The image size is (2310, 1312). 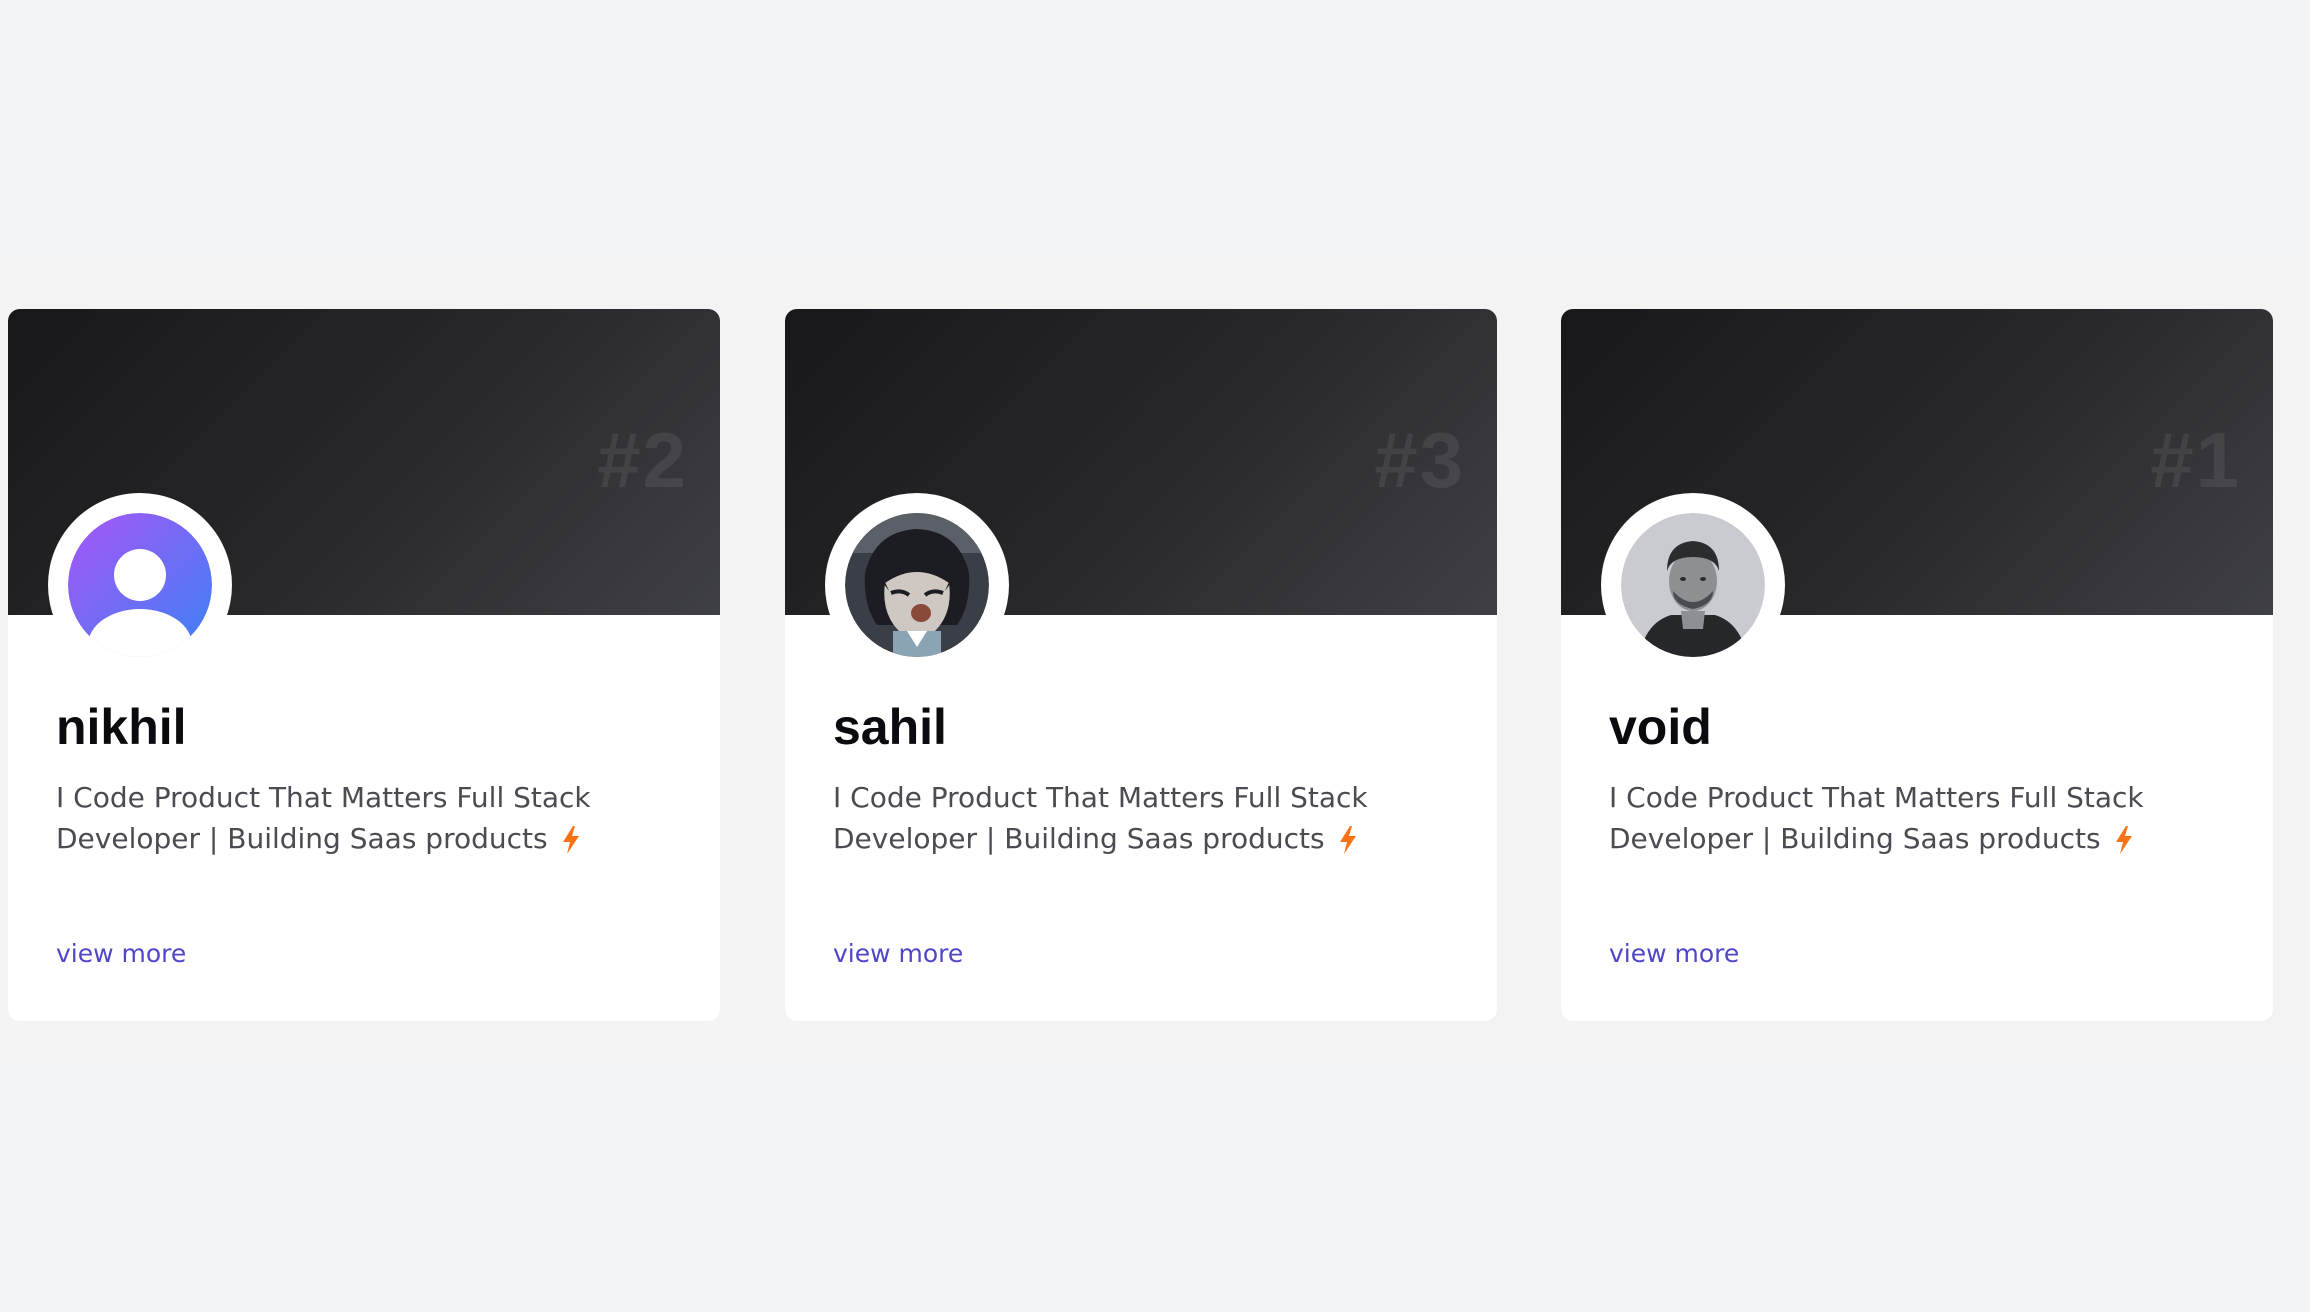 What do you see at coordinates (1419, 460) in the screenshot?
I see `rank-label: #3` at bounding box center [1419, 460].